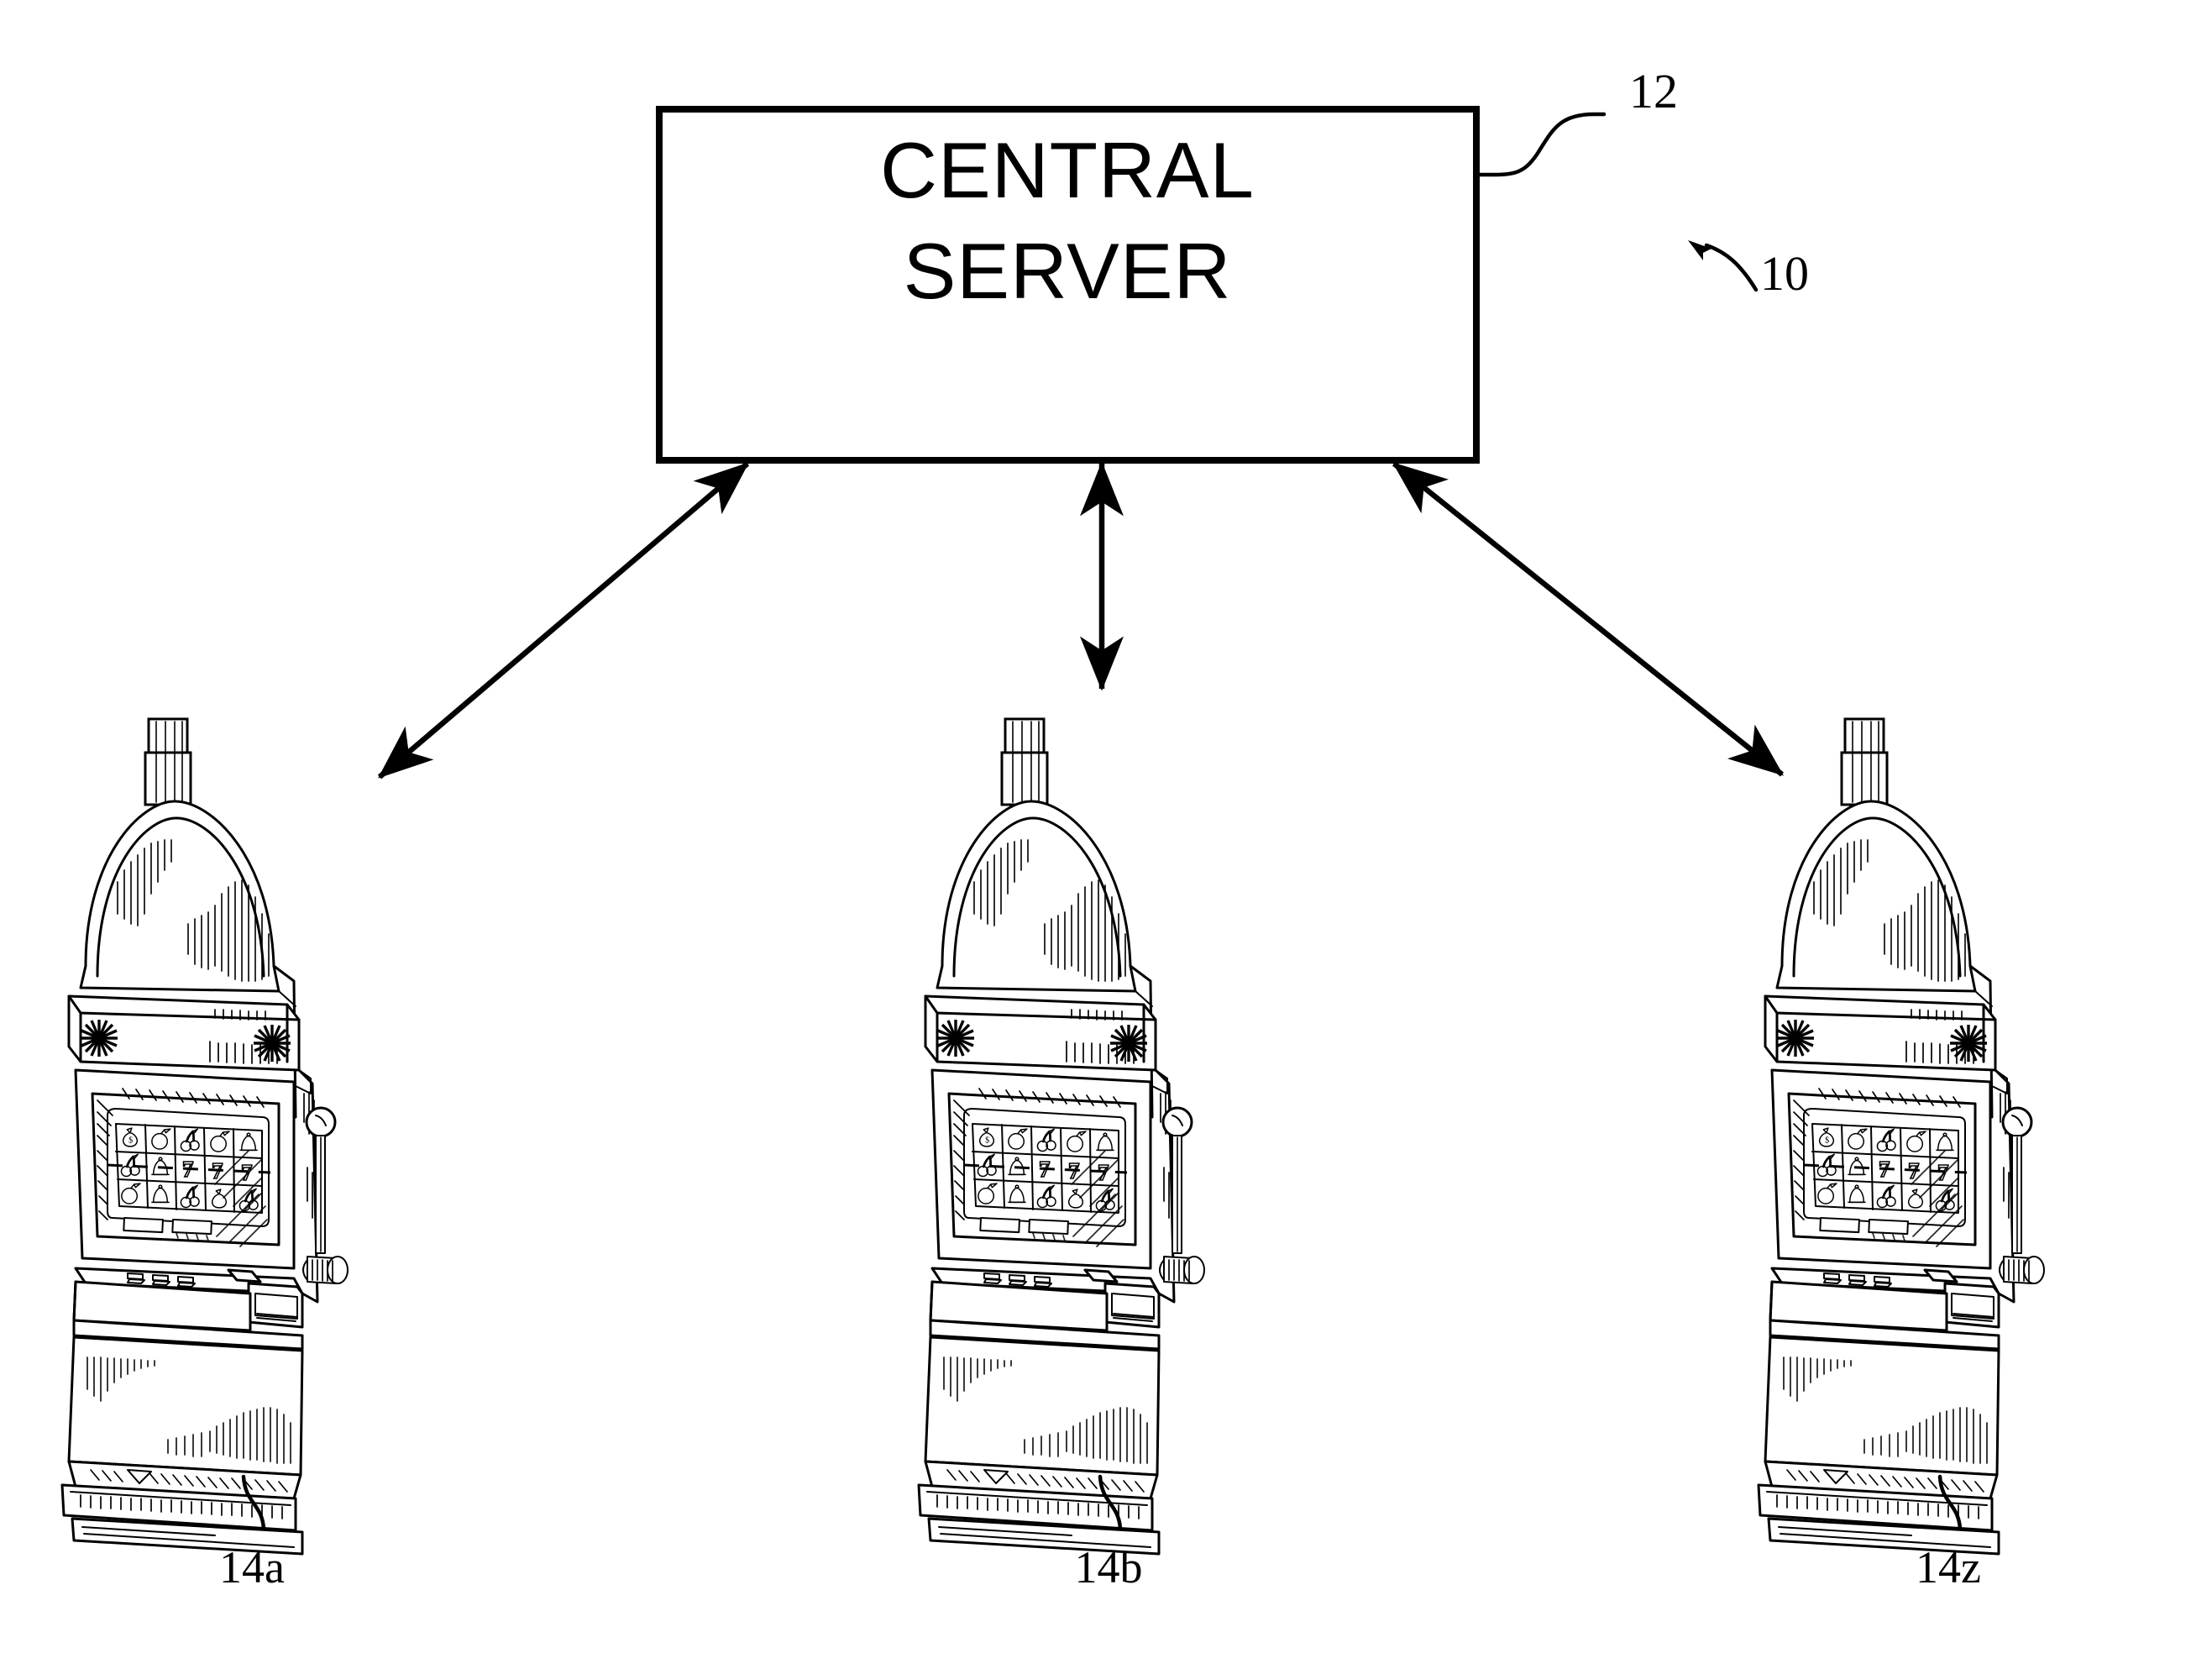  Describe the element at coordinates (563, 620) in the screenshot. I see `connection-arrow-machine-a` at that location.